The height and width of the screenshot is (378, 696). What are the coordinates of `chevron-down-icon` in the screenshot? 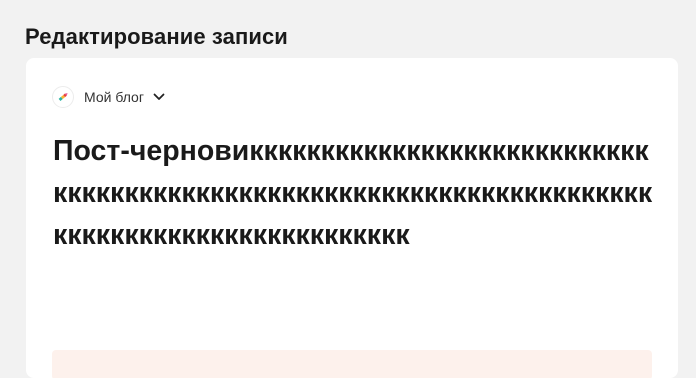 It's located at (159, 97).